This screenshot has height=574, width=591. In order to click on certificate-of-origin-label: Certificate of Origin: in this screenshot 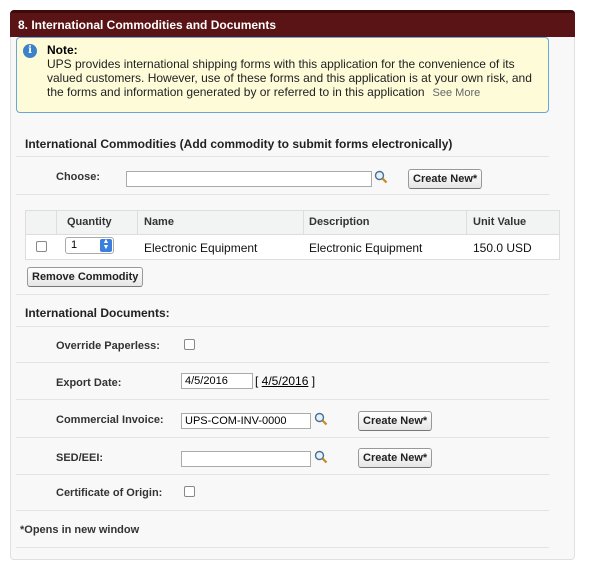, I will do `click(109, 493)`.